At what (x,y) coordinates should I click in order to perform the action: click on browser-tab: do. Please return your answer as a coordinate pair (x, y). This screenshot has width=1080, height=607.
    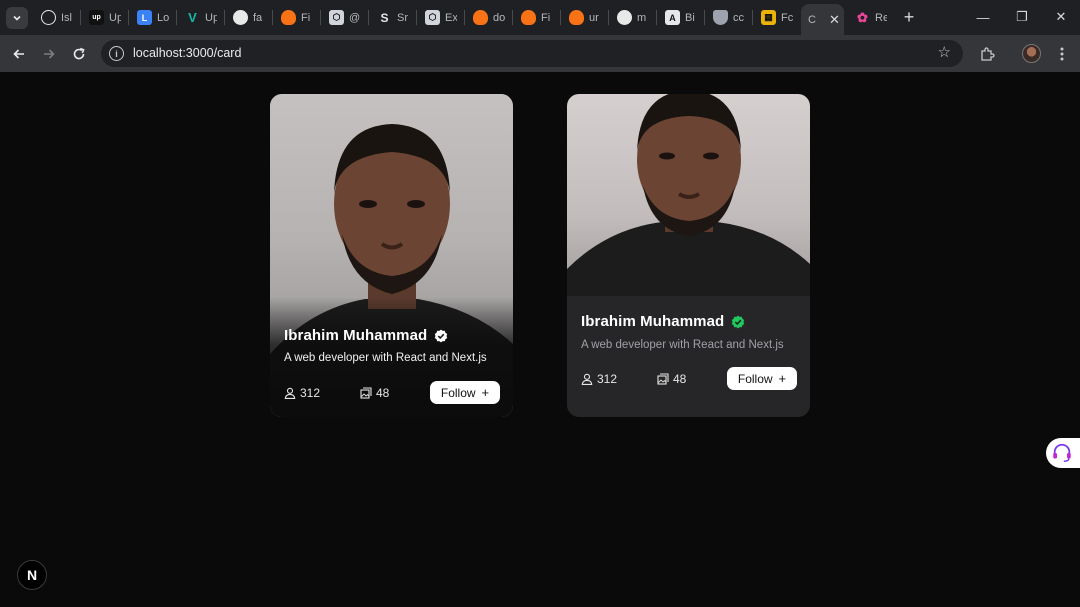
    Looking at the image, I should click on (485, 17).